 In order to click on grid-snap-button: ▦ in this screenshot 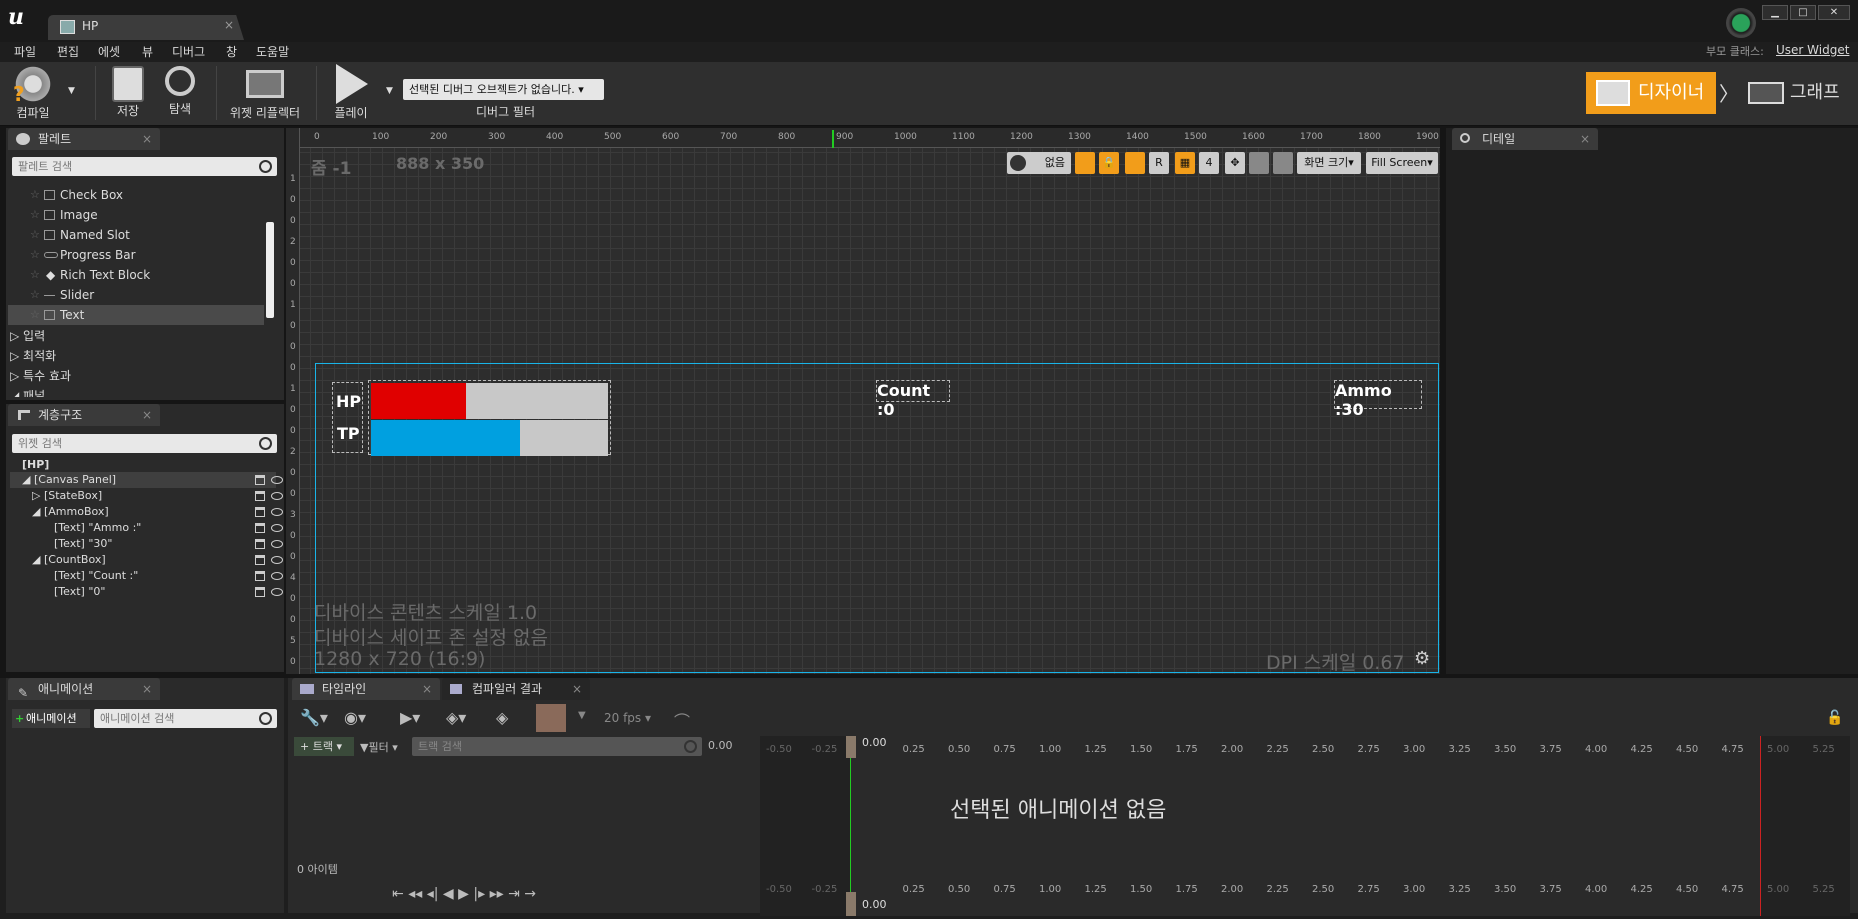, I will do `click(1185, 163)`.